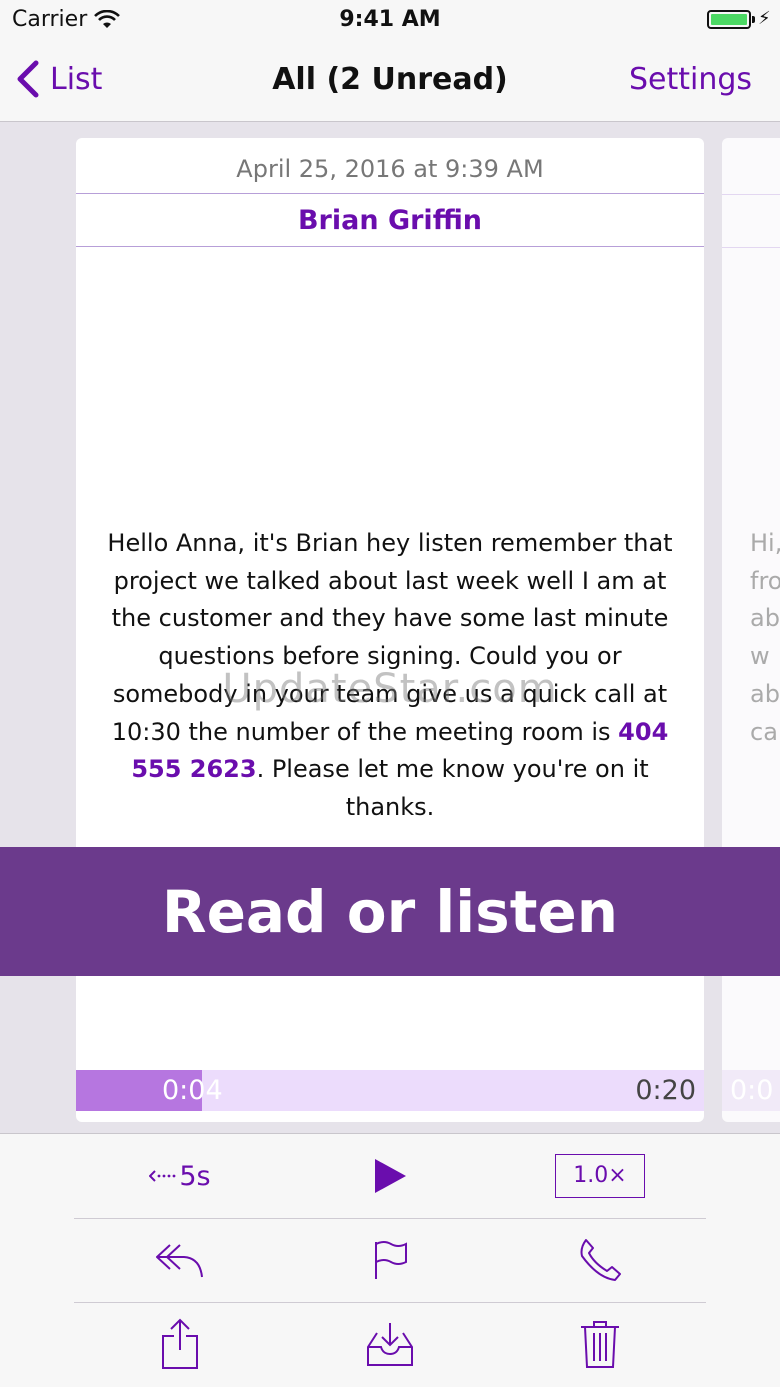  I want to click on peek-transcript-line: ab, so click(765, 618).